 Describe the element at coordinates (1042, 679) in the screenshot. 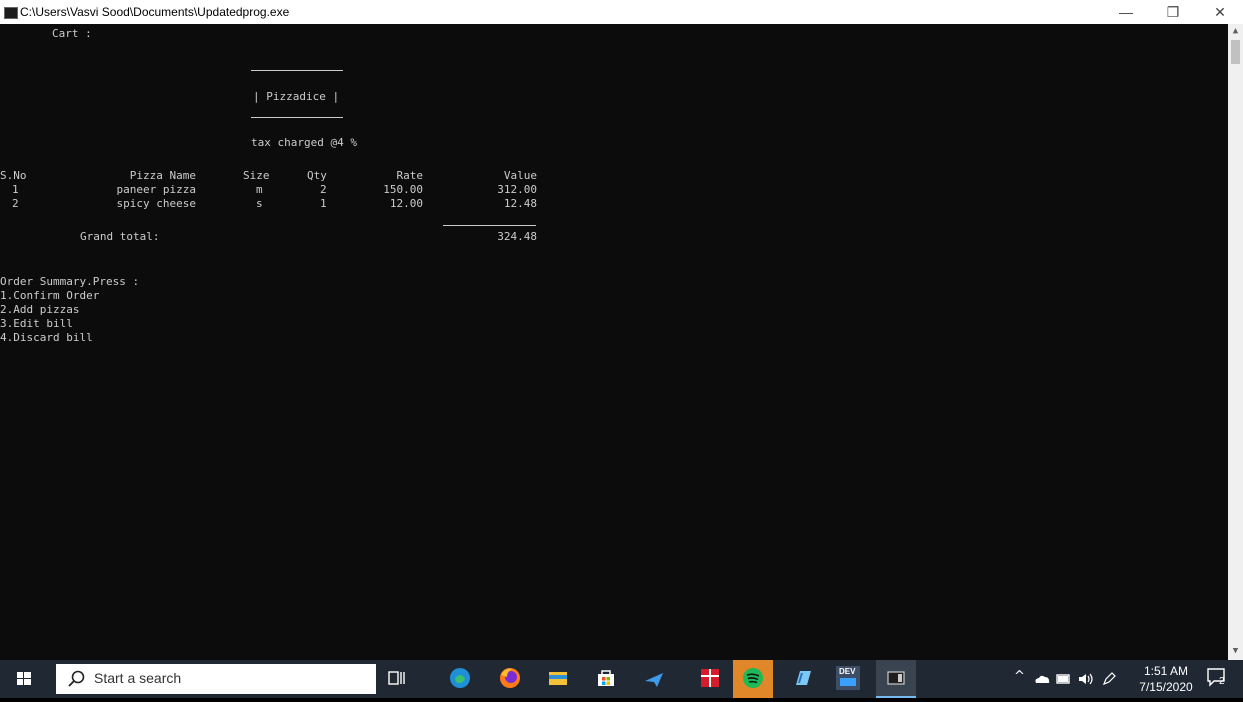

I see `onedrive-icon` at that location.